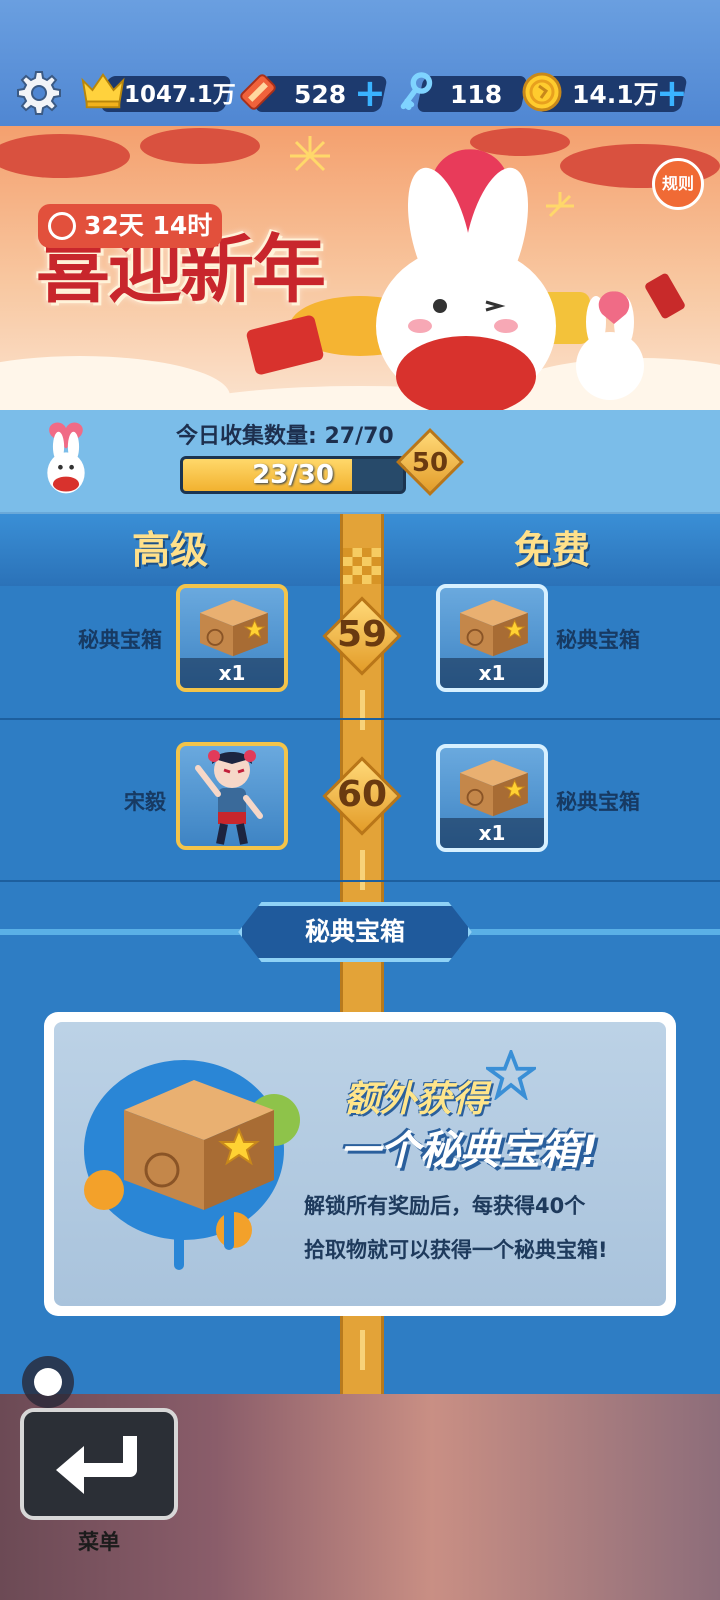 The image size is (720, 1600). What do you see at coordinates (370, 93) in the screenshot?
I see `add-tickets-button: +` at bounding box center [370, 93].